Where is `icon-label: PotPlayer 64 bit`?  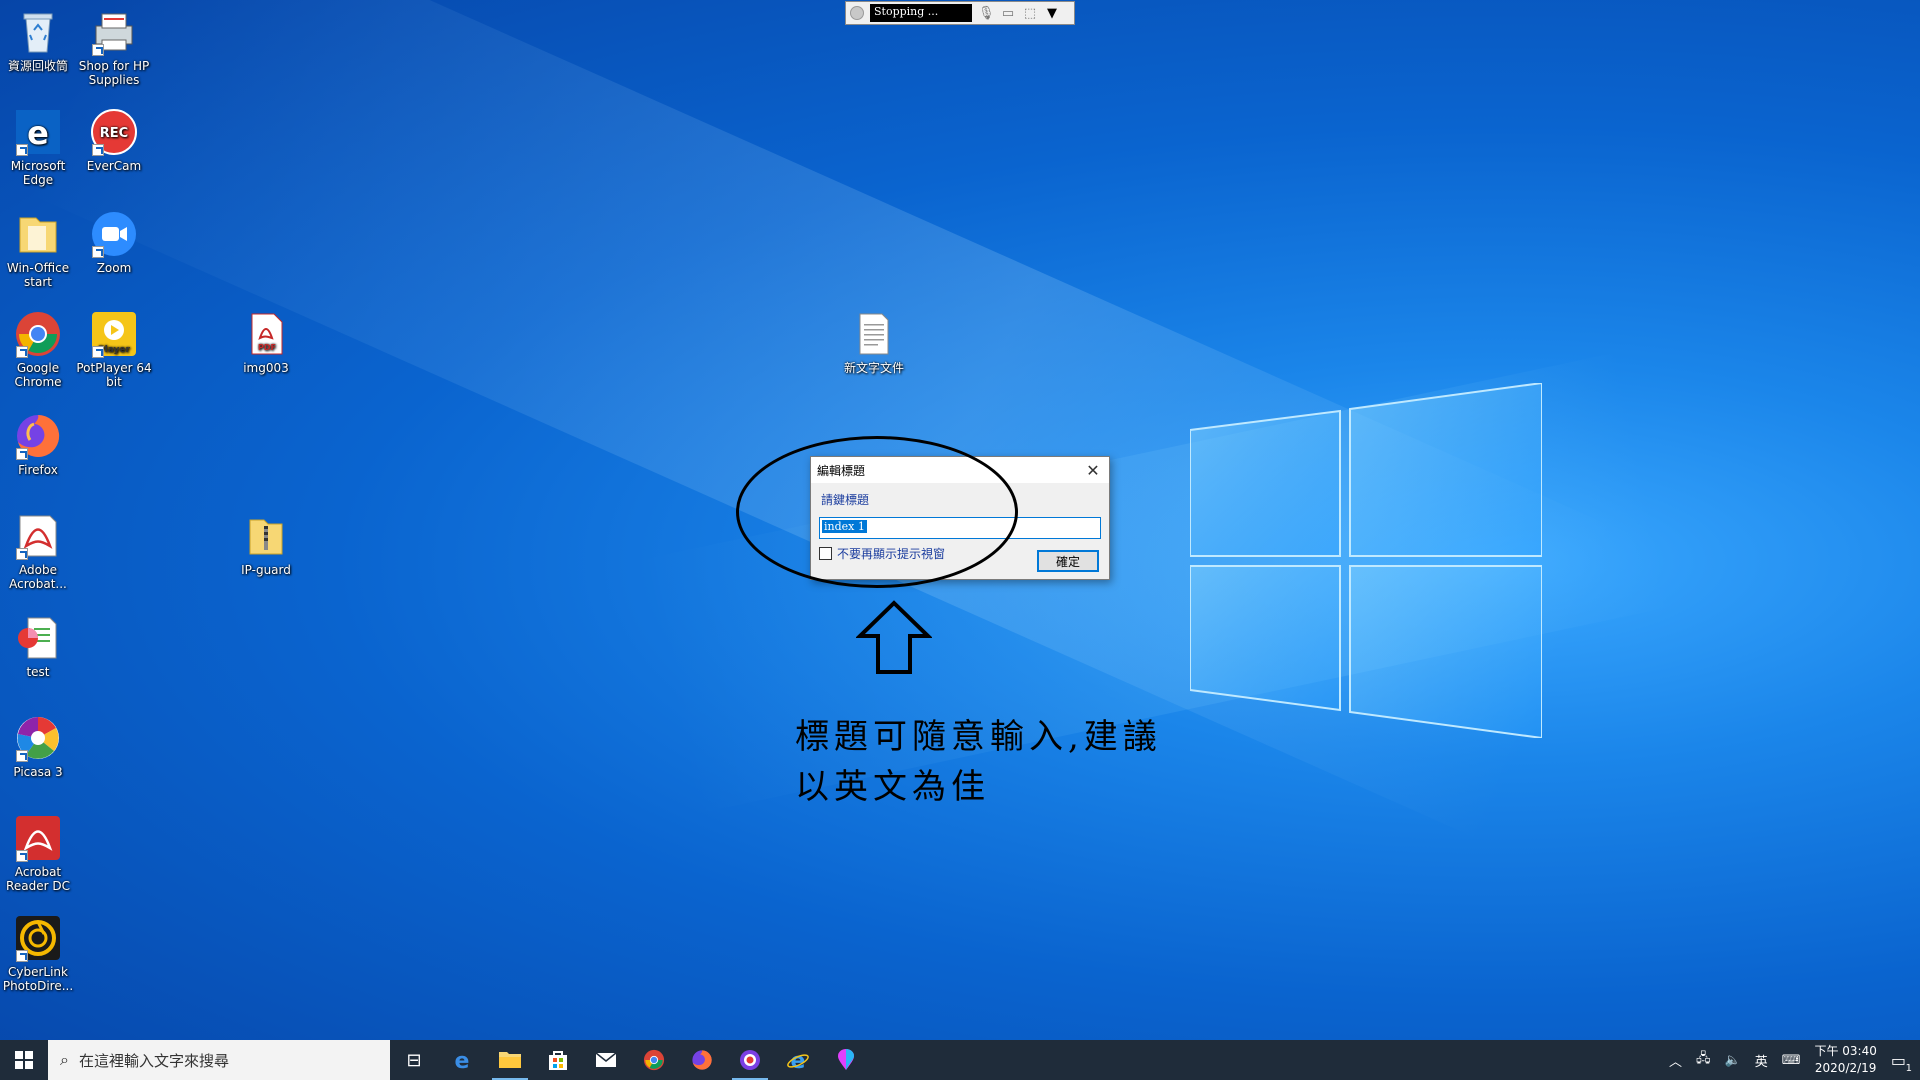
icon-label: PotPlayer 64 bit is located at coordinates (114, 375).